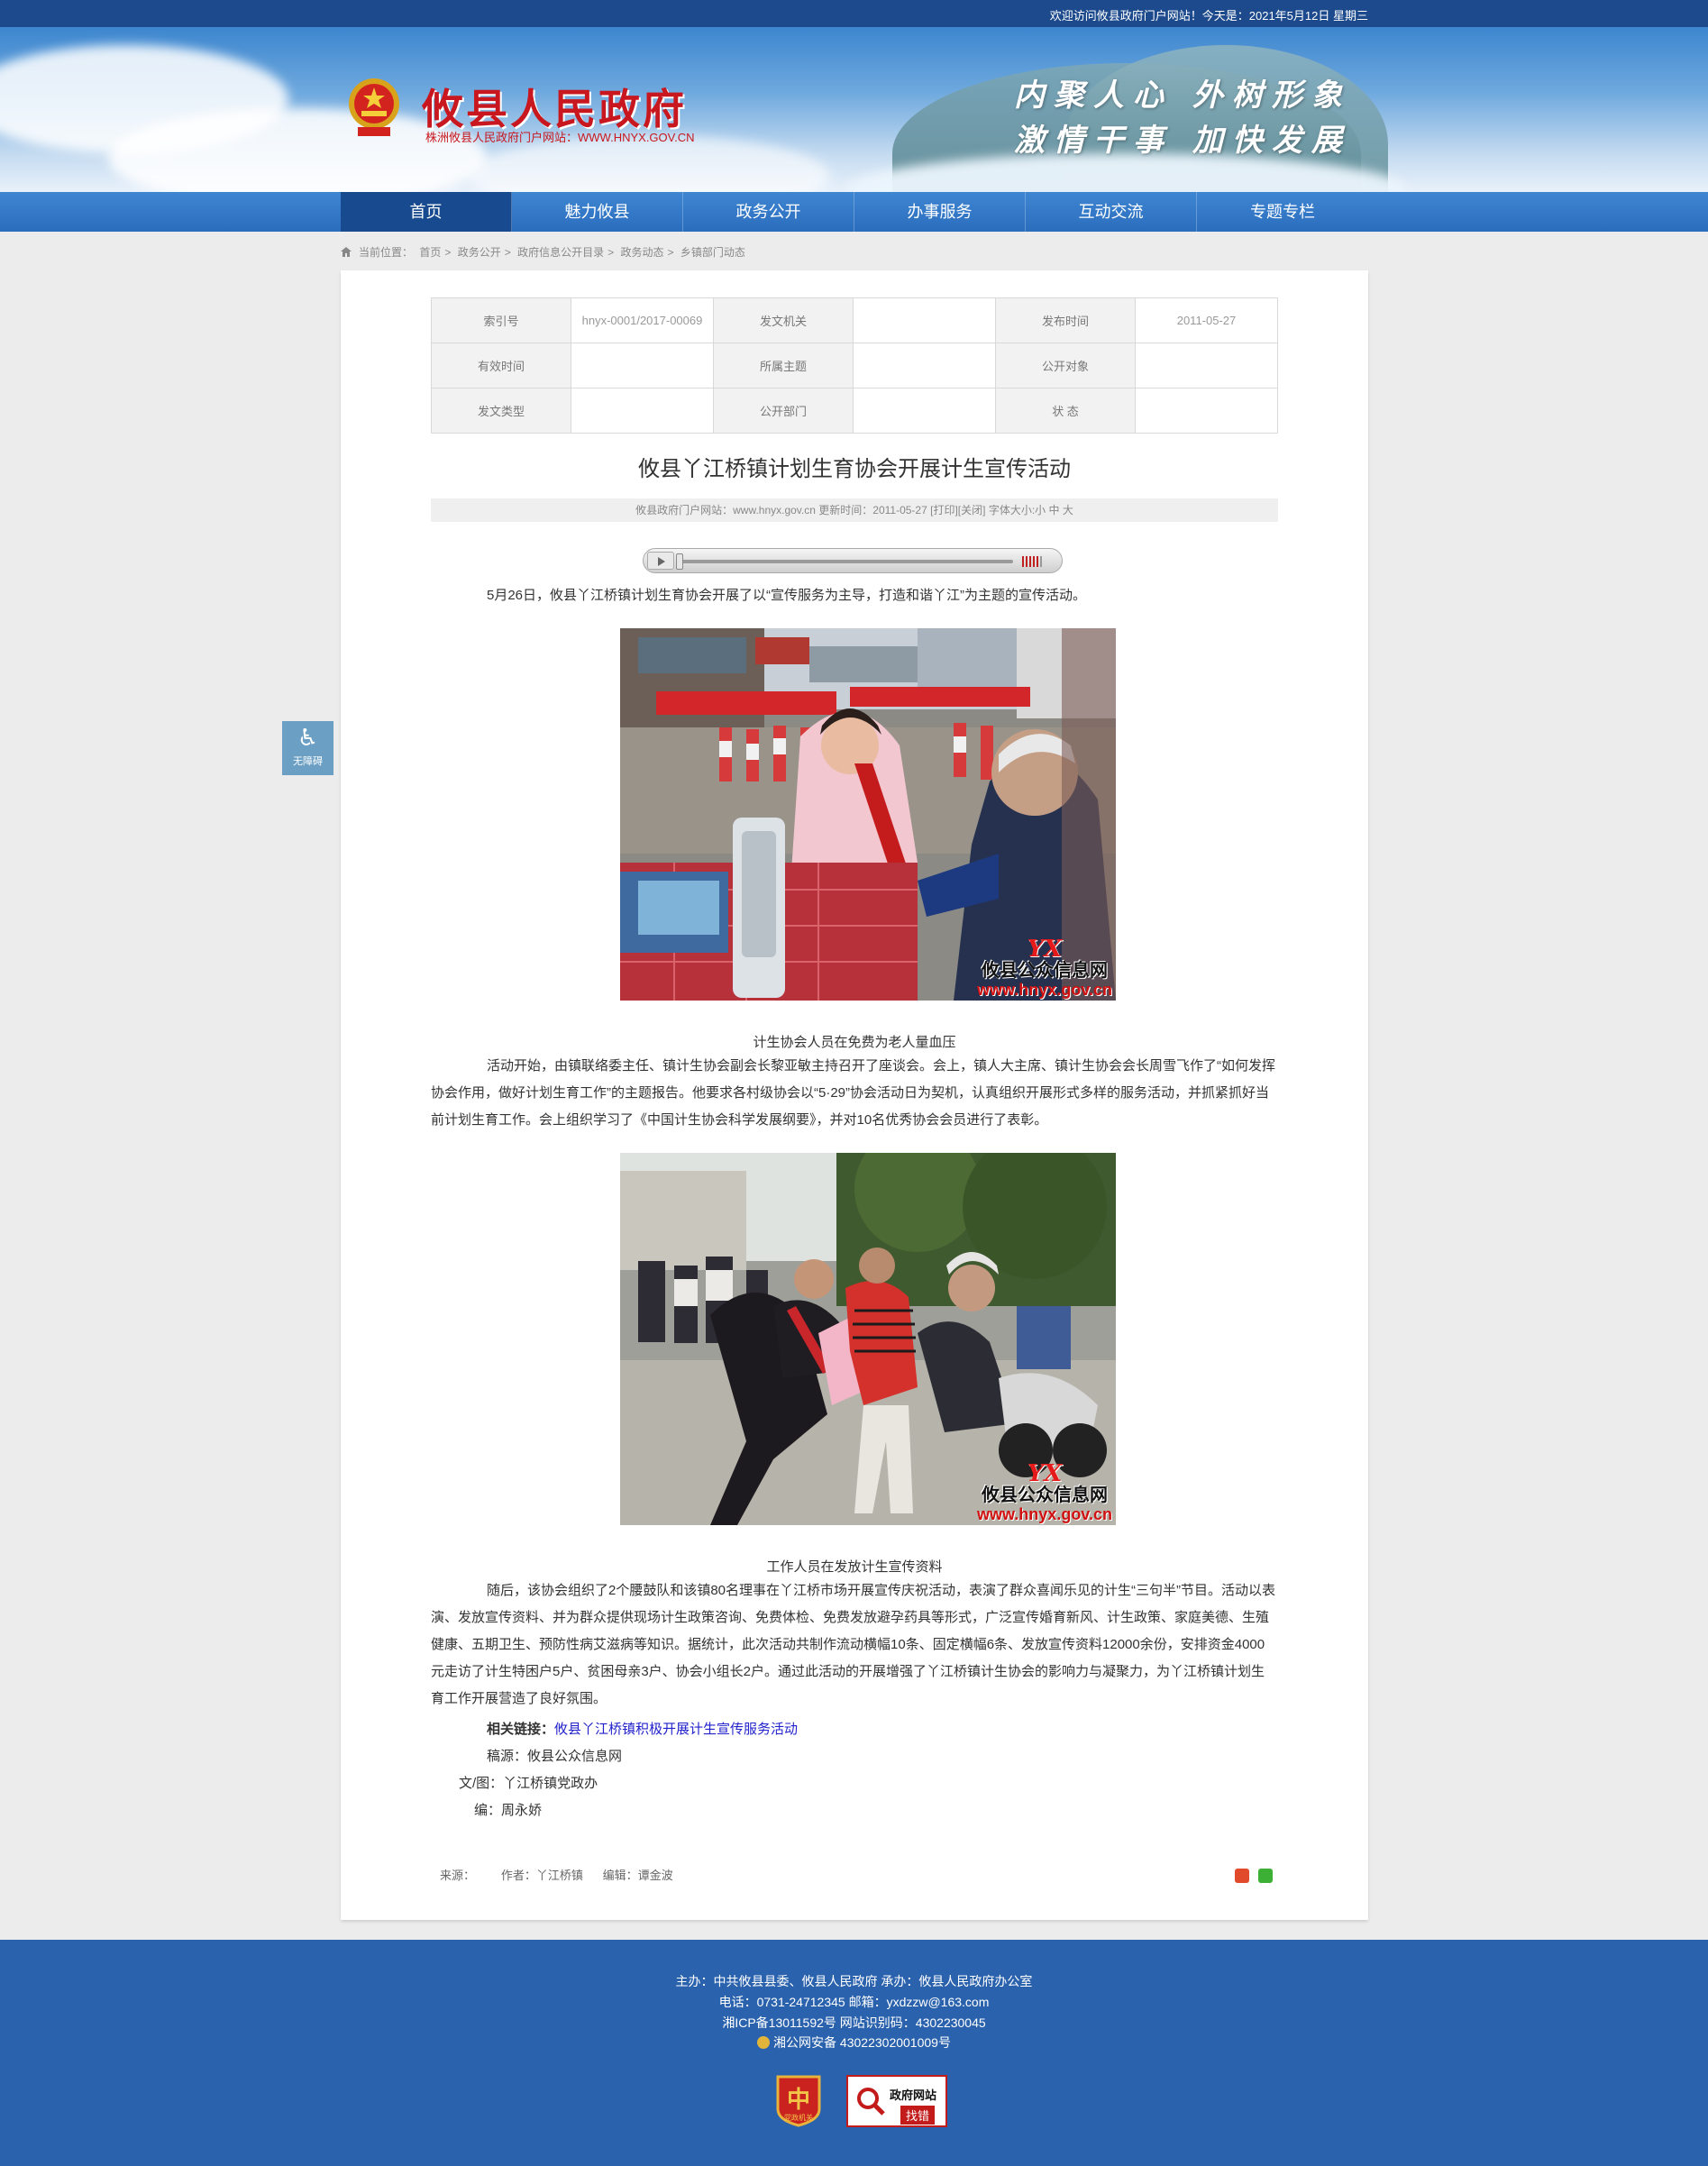 The height and width of the screenshot is (2166, 1708). What do you see at coordinates (854, 2002) in the screenshot?
I see `footer-contact: 电话：0731-24712345 邮箱：yxdzzw@163.com` at bounding box center [854, 2002].